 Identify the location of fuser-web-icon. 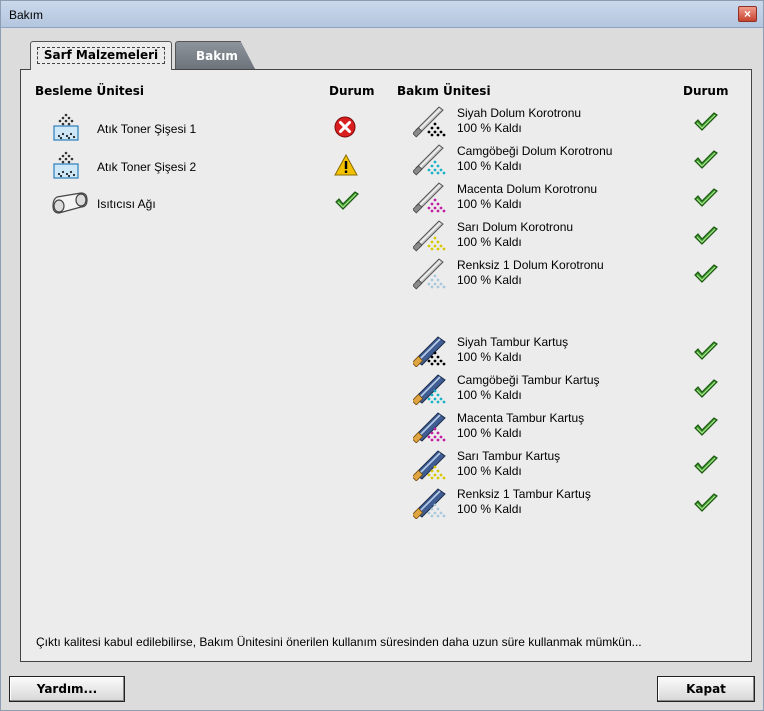
(69, 208).